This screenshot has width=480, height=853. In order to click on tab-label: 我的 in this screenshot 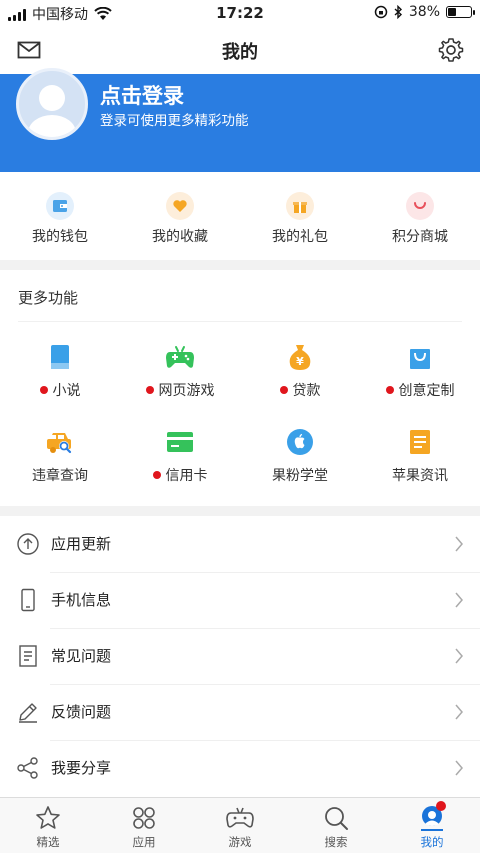, I will do `click(432, 842)`.